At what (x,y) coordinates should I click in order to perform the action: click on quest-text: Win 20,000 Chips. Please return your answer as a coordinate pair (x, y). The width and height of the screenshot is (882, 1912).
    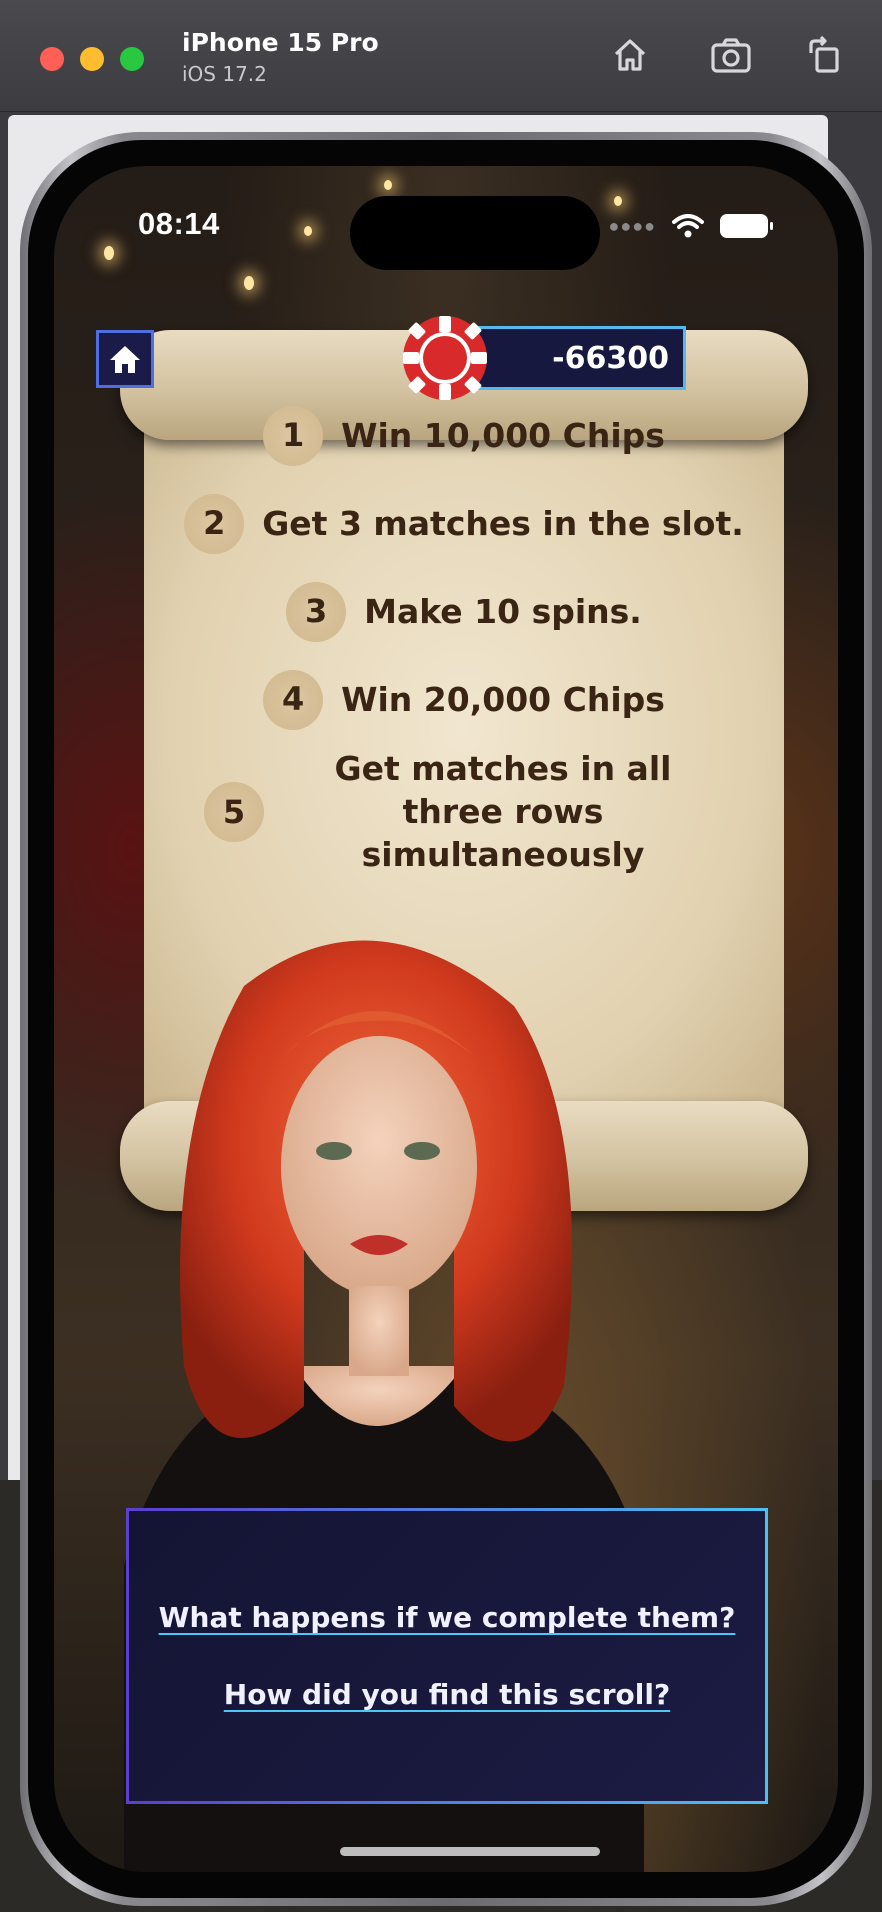
    Looking at the image, I should click on (503, 699).